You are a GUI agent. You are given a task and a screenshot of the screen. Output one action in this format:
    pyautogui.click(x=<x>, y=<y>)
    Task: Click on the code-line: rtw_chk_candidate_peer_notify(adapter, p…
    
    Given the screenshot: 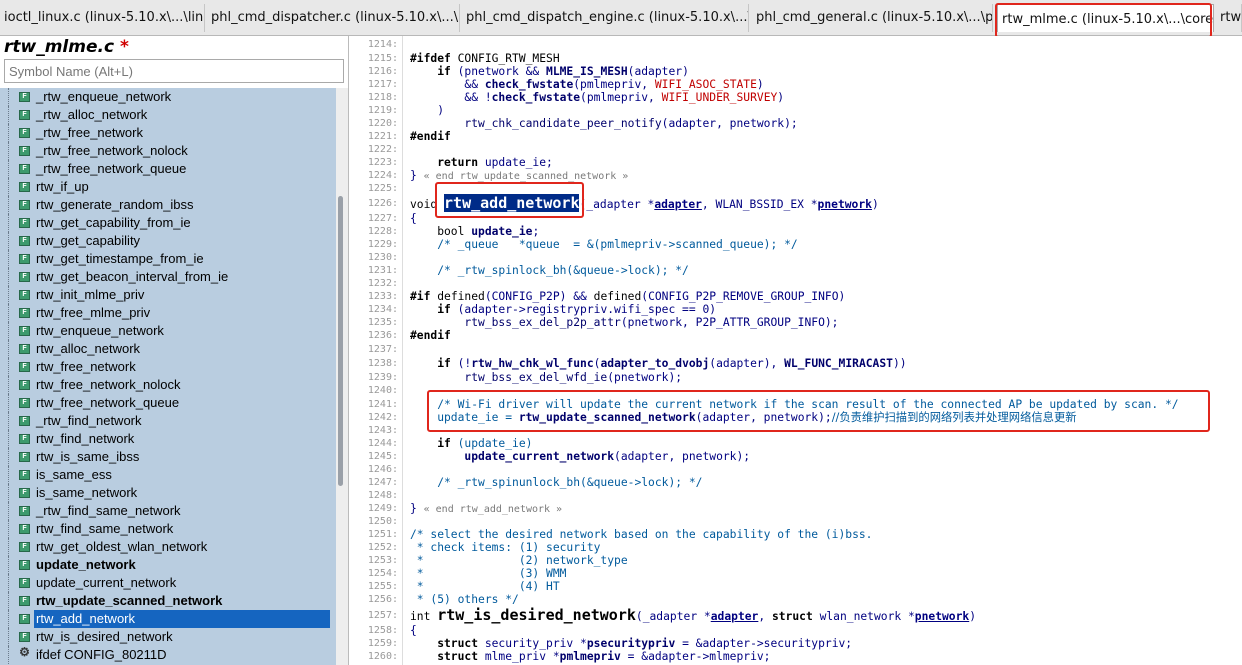 What is the action you would take?
    pyautogui.click(x=604, y=123)
    